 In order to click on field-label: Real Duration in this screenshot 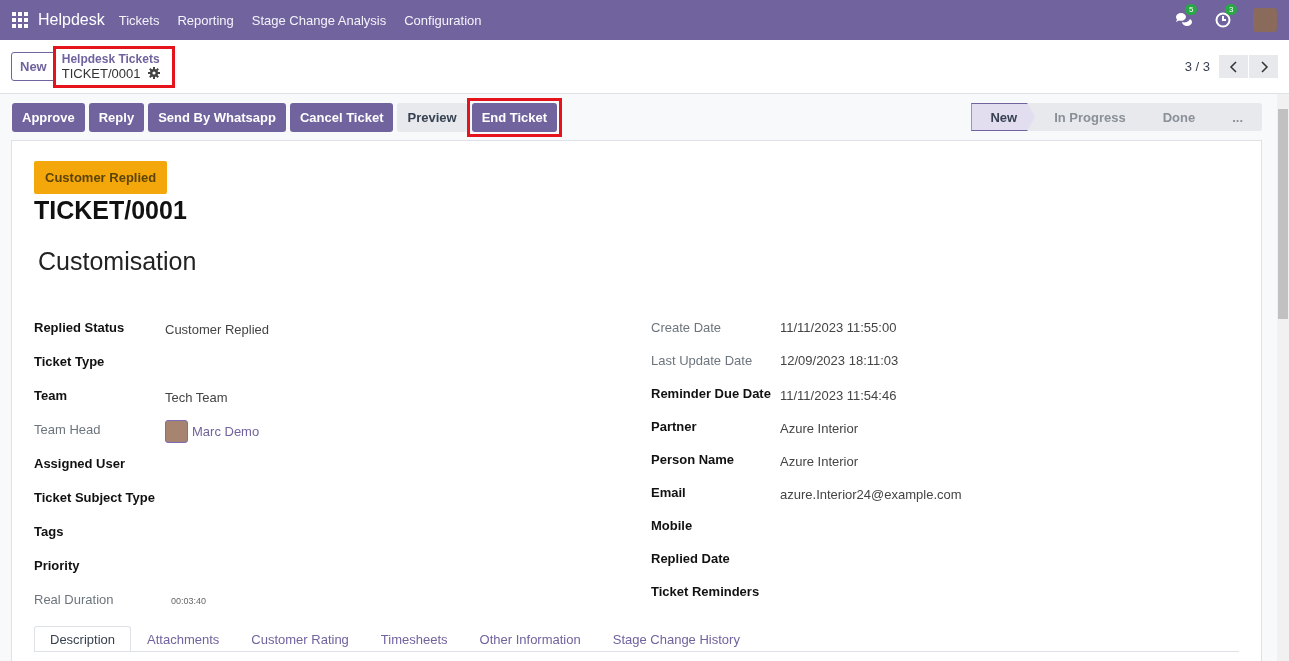, I will do `click(74, 599)`.